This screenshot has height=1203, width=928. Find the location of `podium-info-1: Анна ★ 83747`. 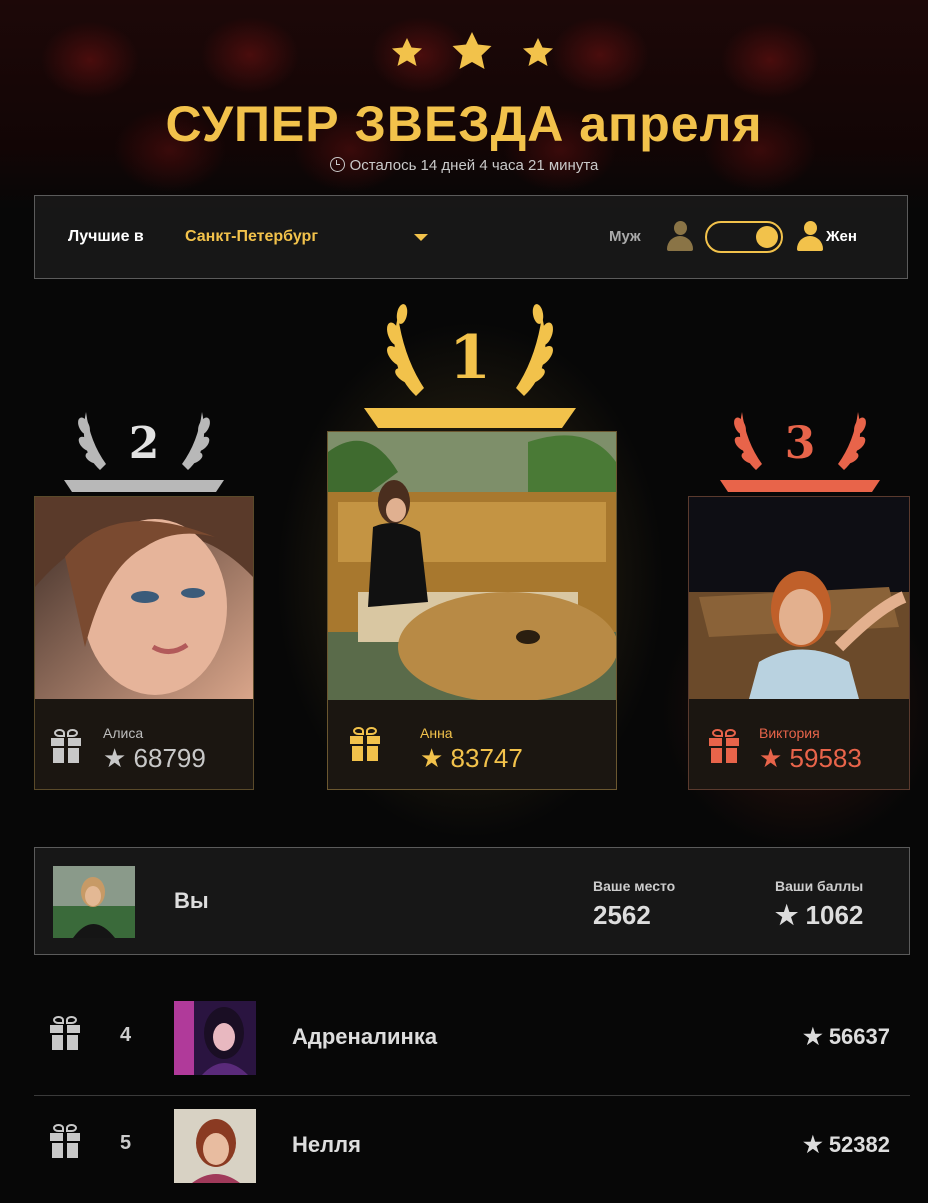

podium-info-1: Анна ★ 83747 is located at coordinates (472, 744).